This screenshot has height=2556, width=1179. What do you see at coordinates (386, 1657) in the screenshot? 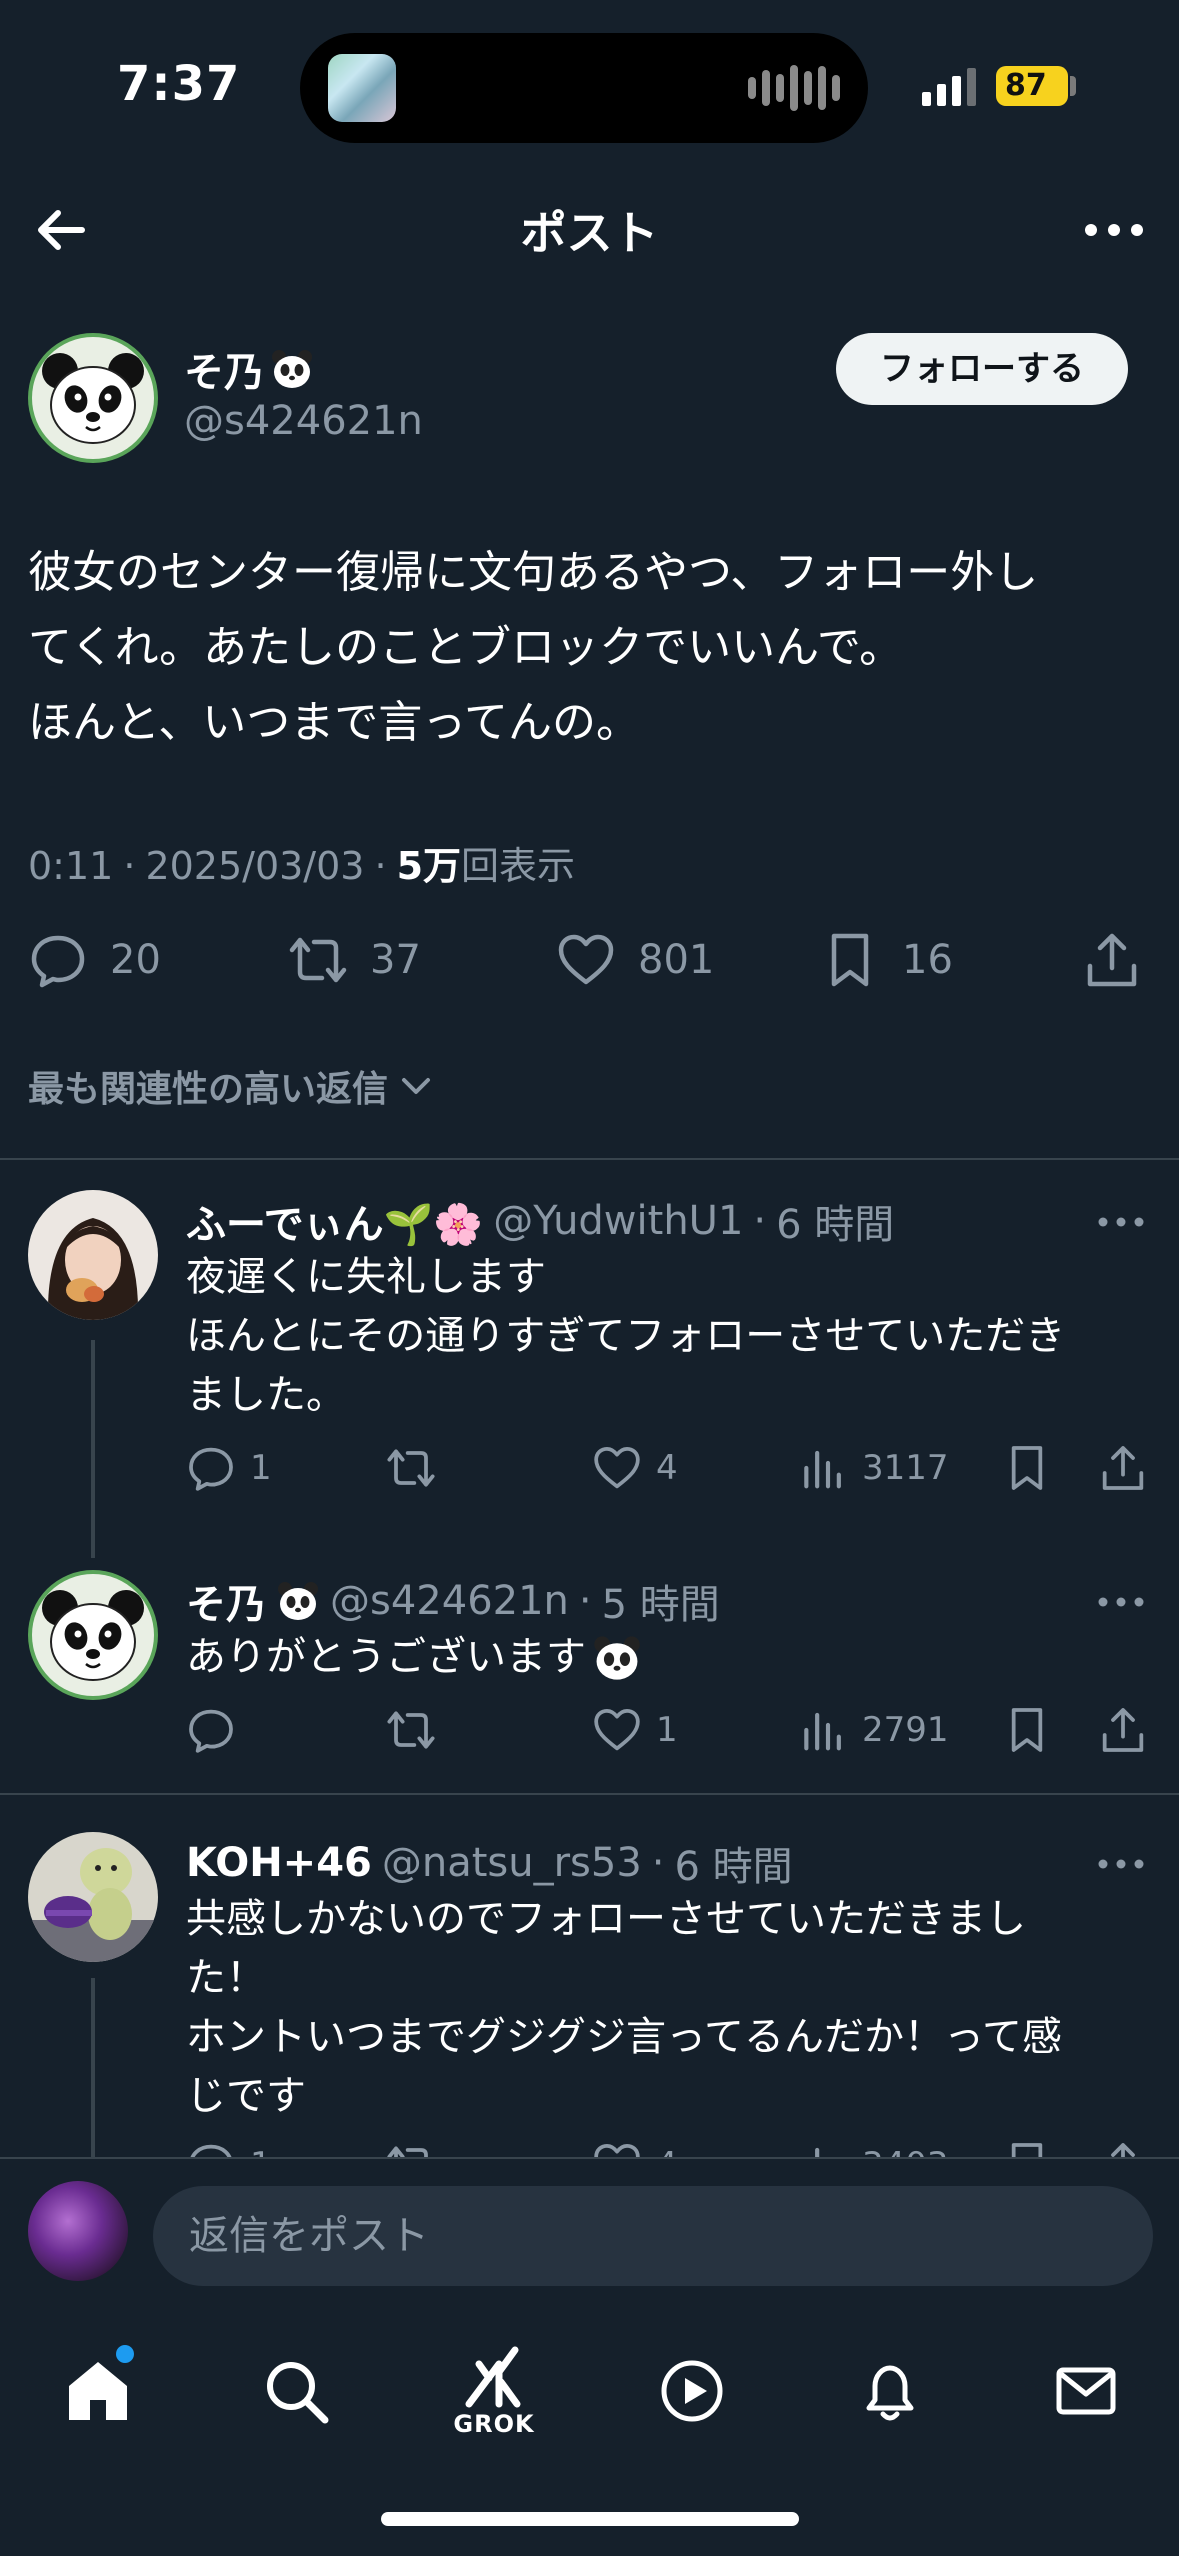
I see `reply-body-text: ありがとうございます` at bounding box center [386, 1657].